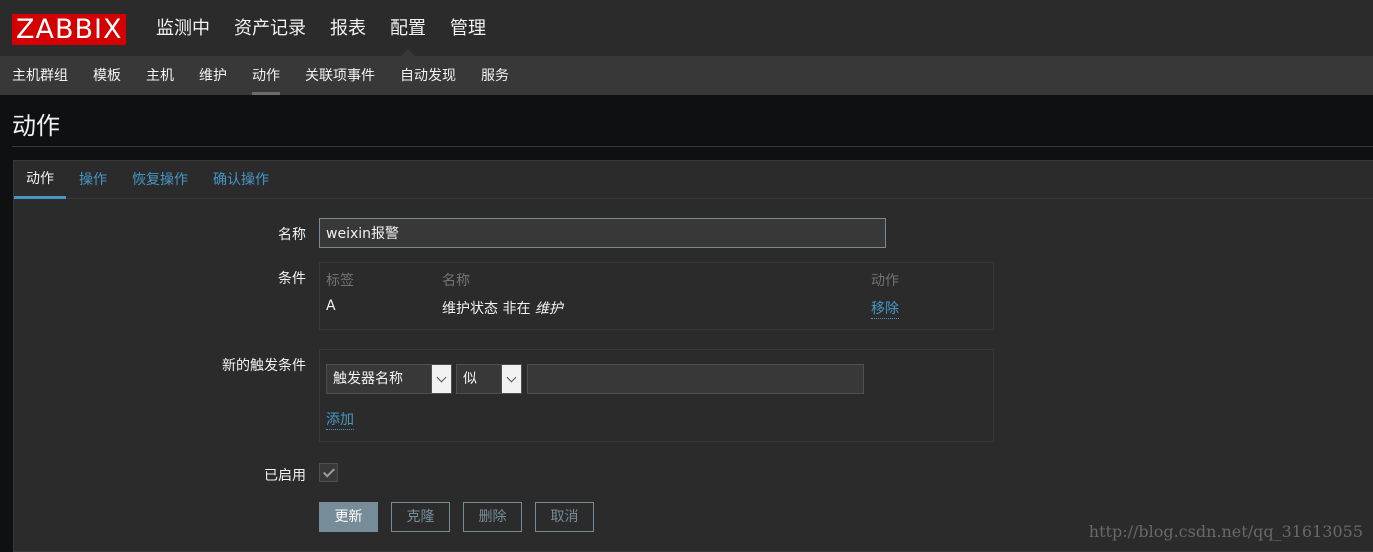 Image resolution: width=1373 pixels, height=552 pixels. What do you see at coordinates (428, 76) in the screenshot?
I see `sub-nav-discovery: 自动发现` at bounding box center [428, 76].